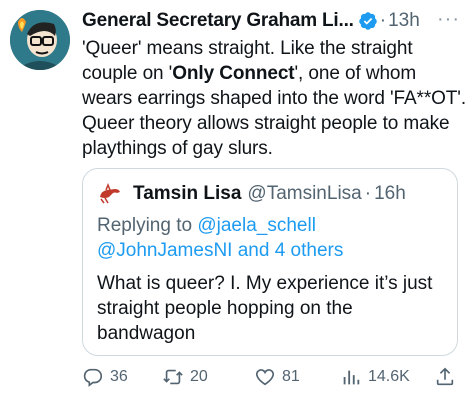  Describe the element at coordinates (93, 377) in the screenshot. I see `reply-icon` at that location.